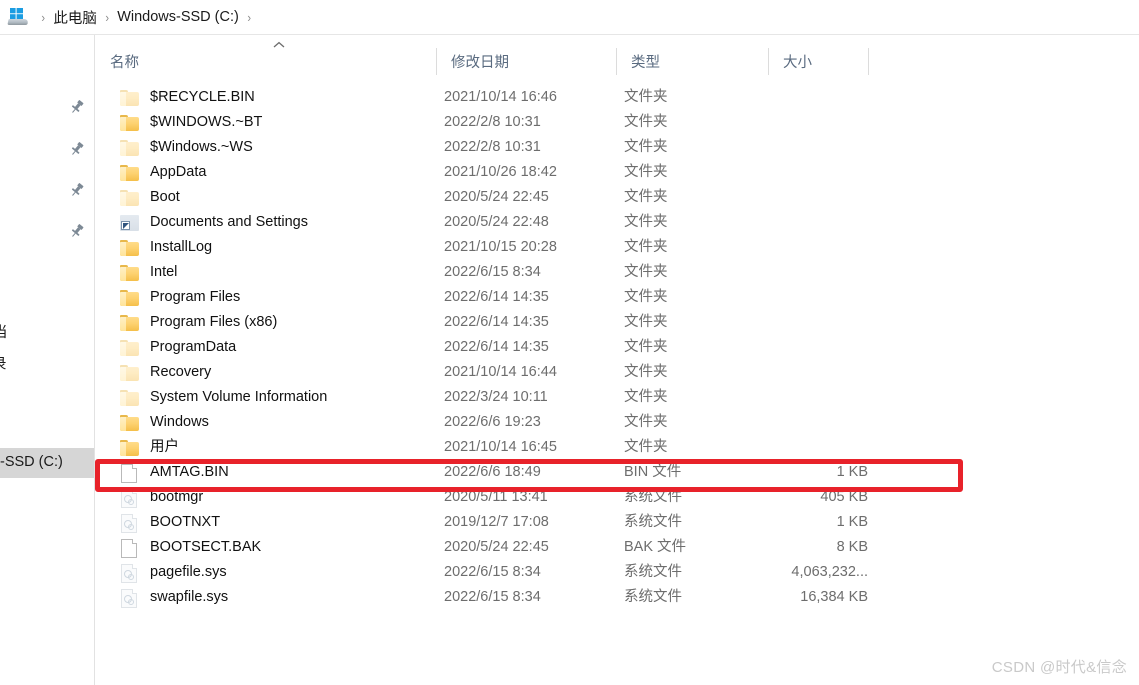  Describe the element at coordinates (492, 122) in the screenshot. I see `file-date-cell: 2022/2/8 10:31` at that location.